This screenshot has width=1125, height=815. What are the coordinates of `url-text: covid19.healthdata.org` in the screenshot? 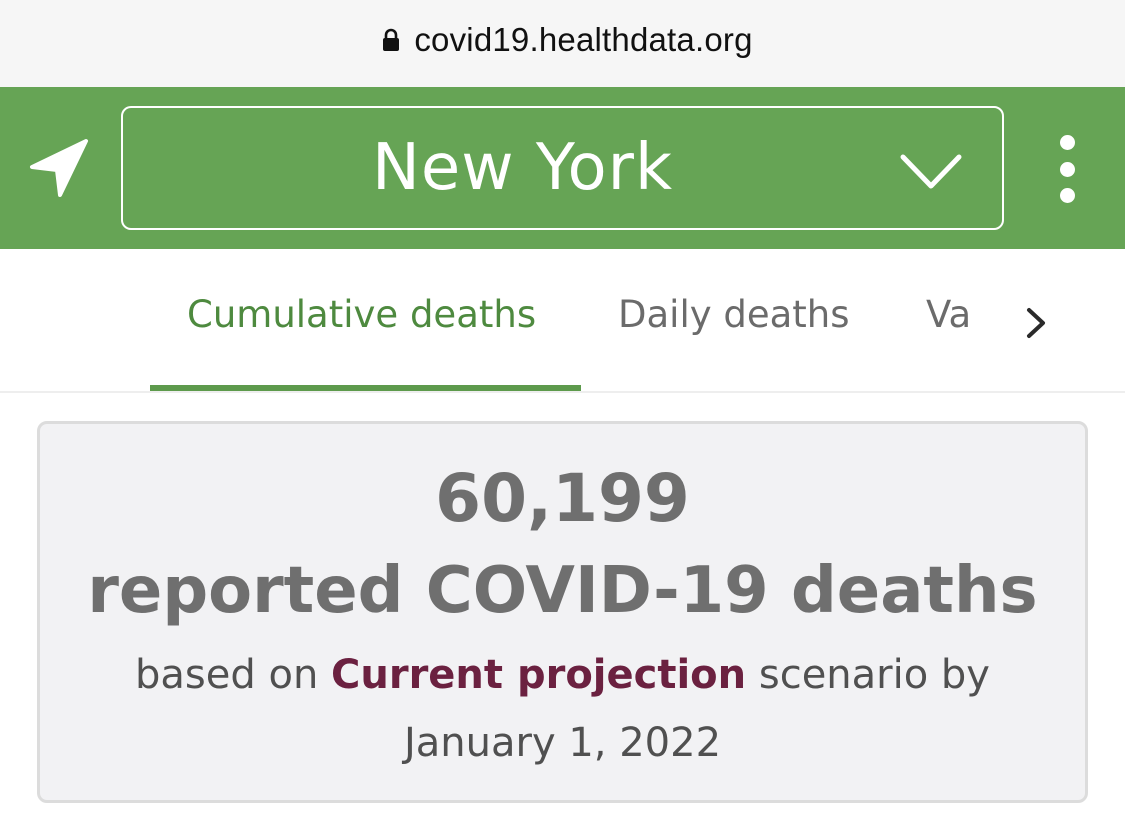 It's located at (583, 39).